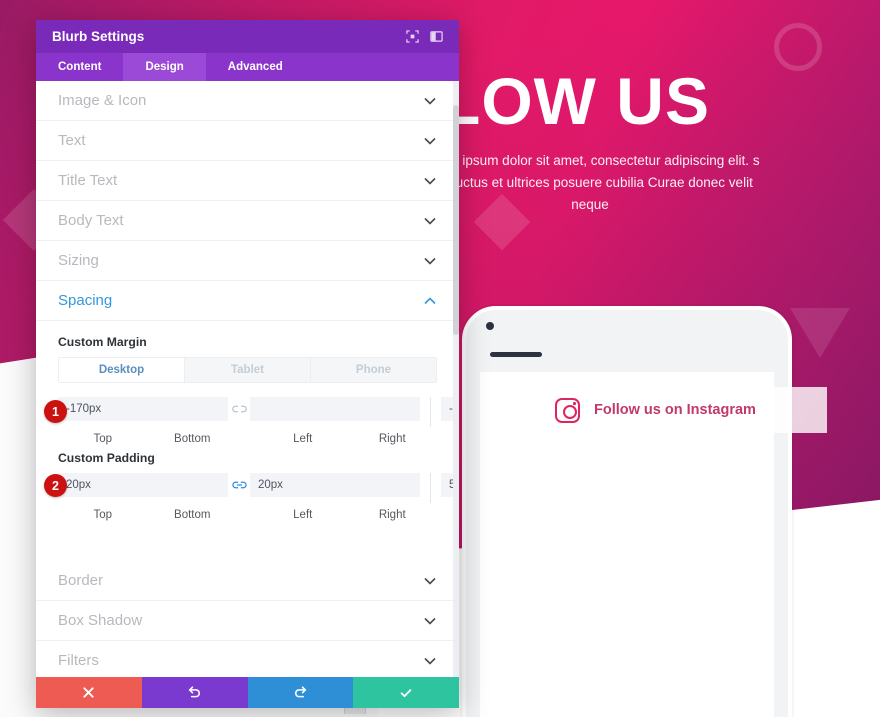 Image resolution: width=880 pixels, height=717 pixels. Describe the element at coordinates (406, 692) in the screenshot. I see `save-button` at that location.